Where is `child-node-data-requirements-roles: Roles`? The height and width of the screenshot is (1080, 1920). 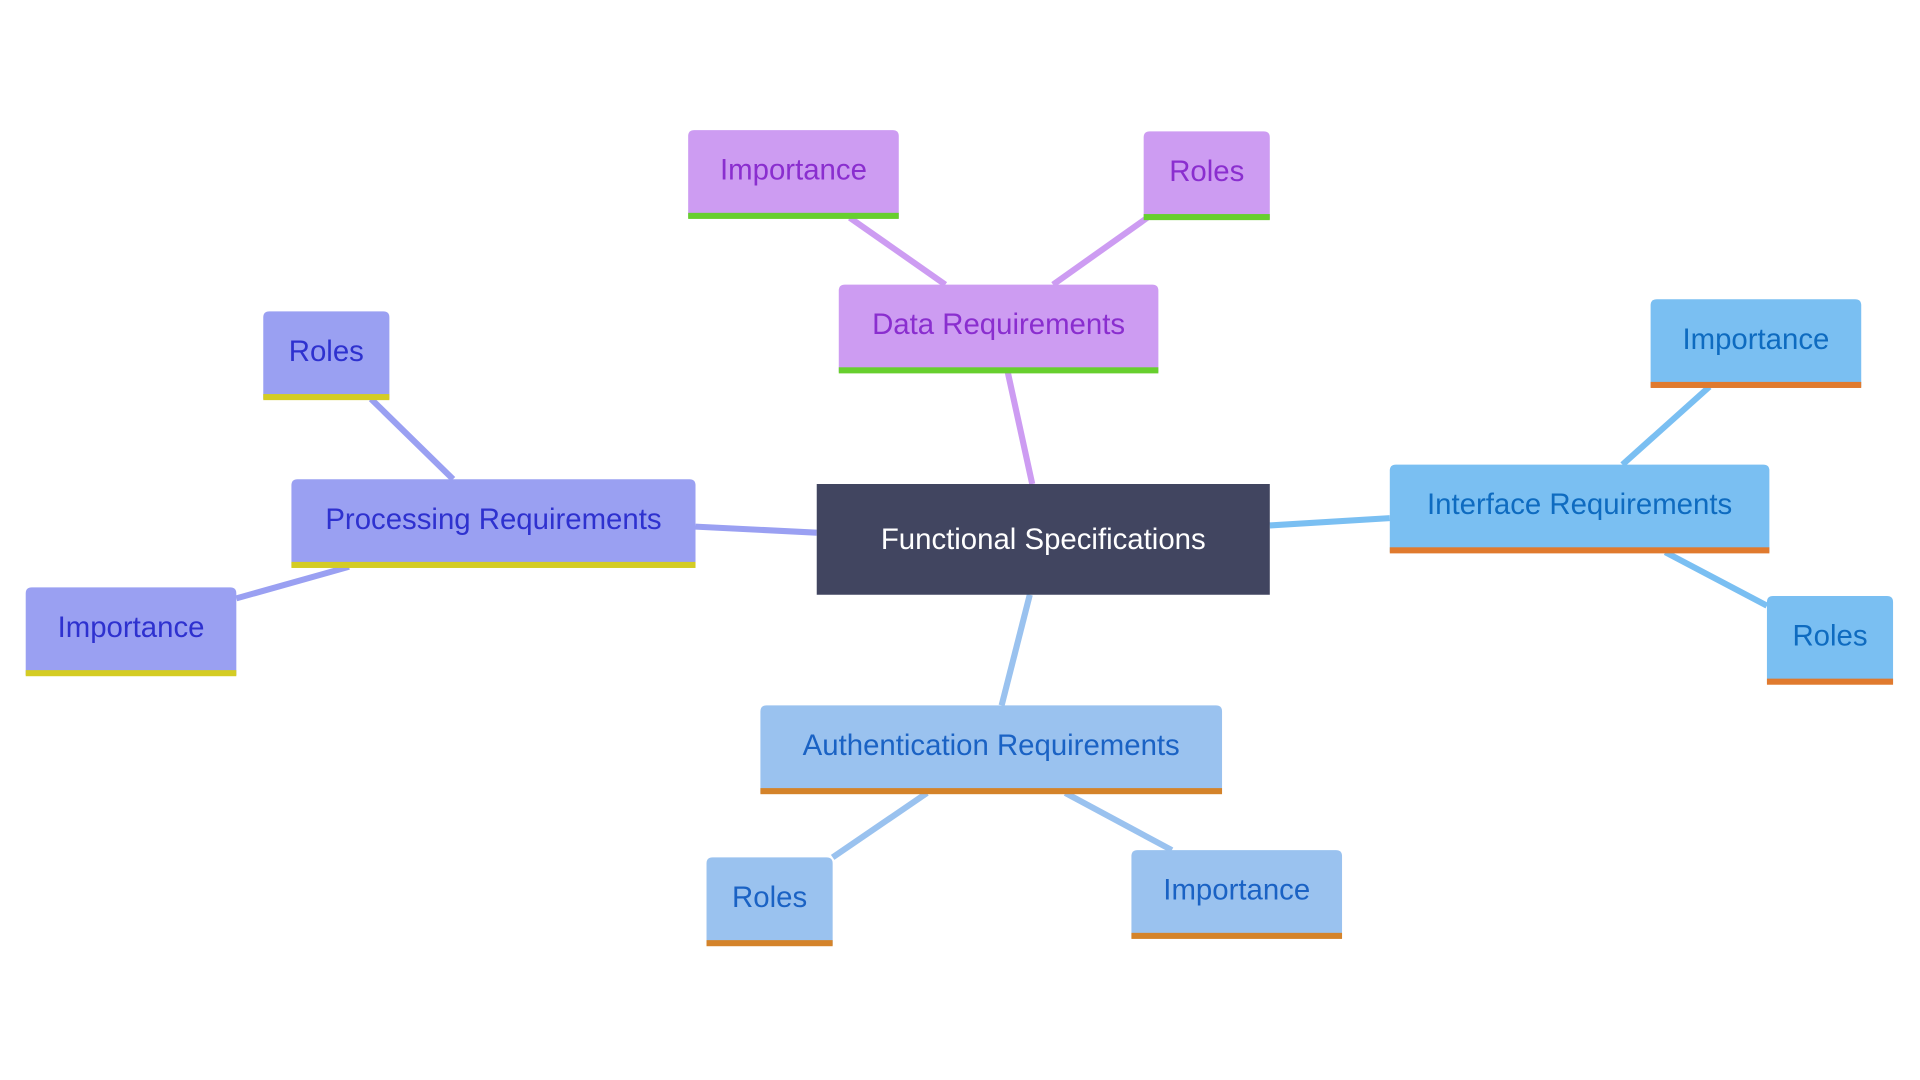 child-node-data-requirements-roles: Roles is located at coordinates (1206, 176).